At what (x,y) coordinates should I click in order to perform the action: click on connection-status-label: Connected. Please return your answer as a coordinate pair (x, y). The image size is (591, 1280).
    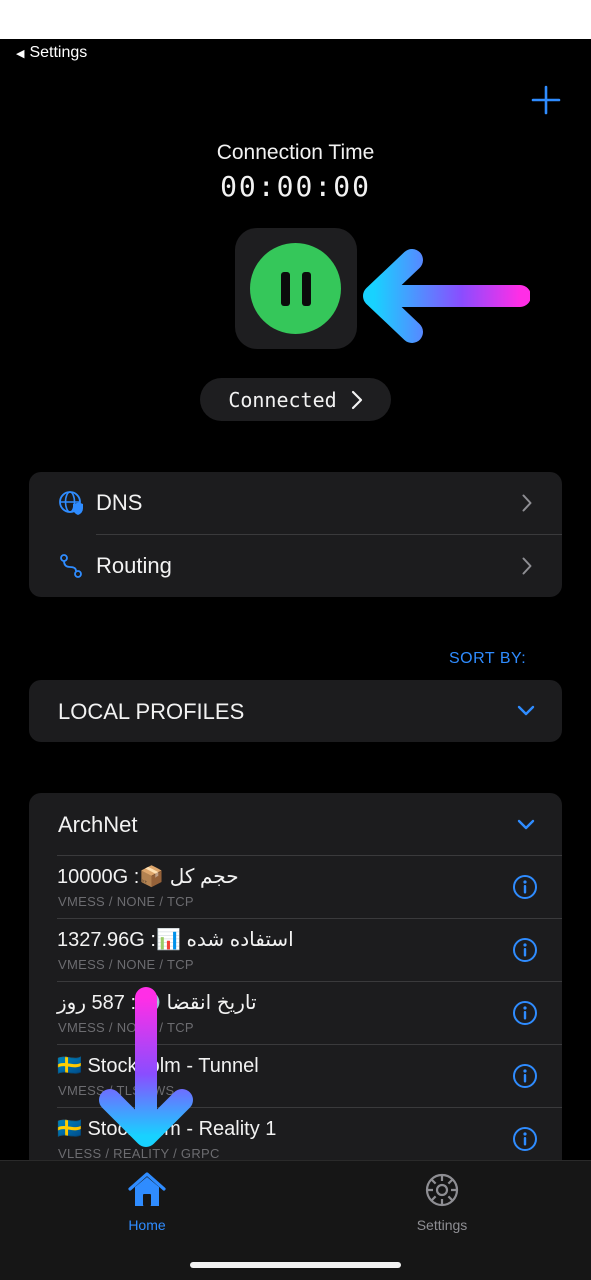
    Looking at the image, I should click on (282, 399).